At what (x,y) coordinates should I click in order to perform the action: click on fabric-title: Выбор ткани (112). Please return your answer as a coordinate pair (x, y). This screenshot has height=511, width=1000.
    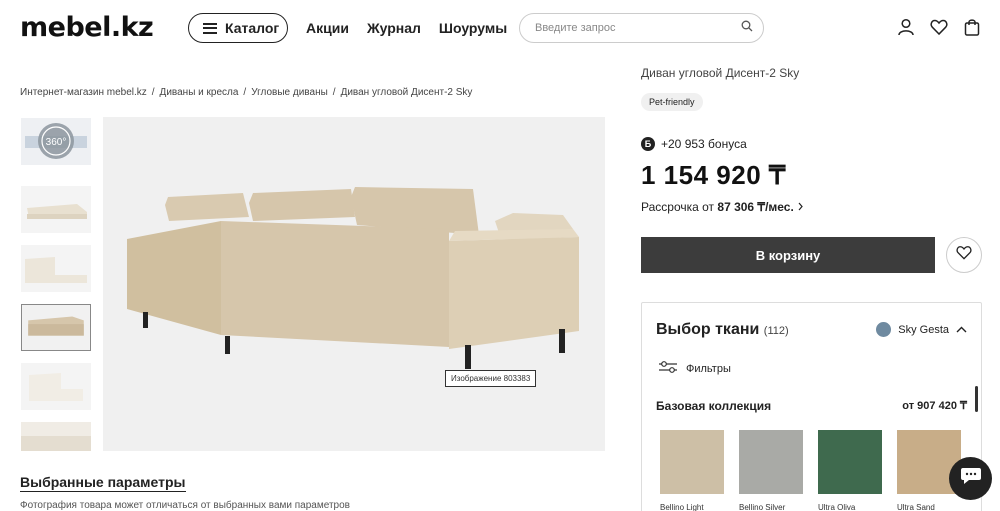
    Looking at the image, I should click on (722, 330).